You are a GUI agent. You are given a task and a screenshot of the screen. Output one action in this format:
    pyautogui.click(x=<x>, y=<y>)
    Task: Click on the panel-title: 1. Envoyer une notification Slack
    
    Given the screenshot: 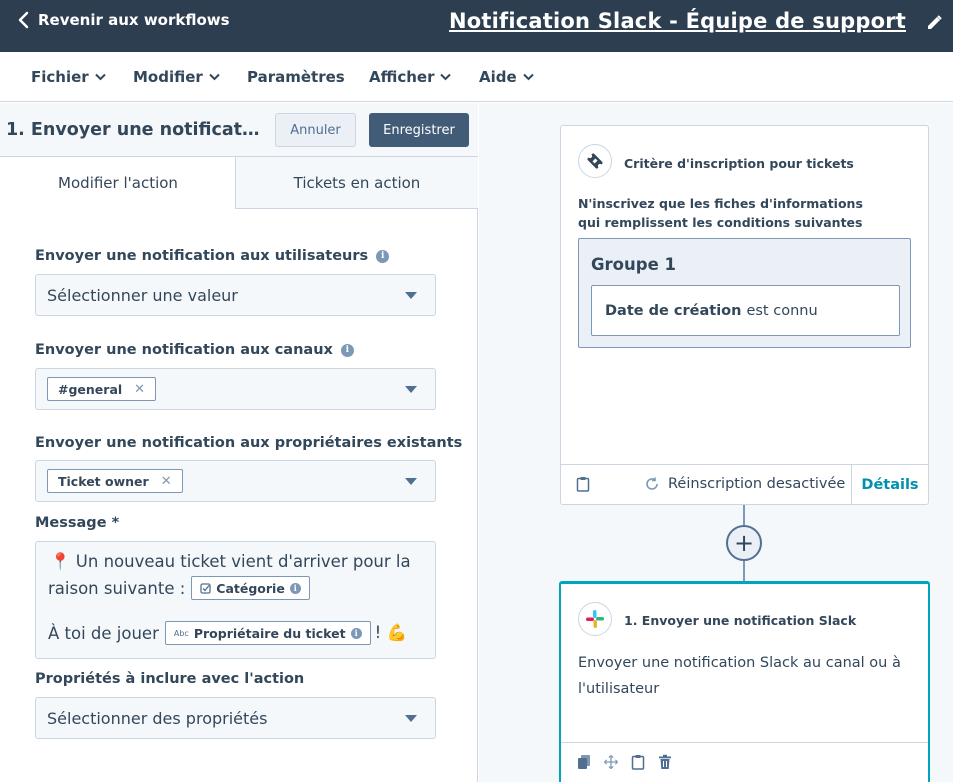 What is the action you would take?
    pyautogui.click(x=135, y=130)
    